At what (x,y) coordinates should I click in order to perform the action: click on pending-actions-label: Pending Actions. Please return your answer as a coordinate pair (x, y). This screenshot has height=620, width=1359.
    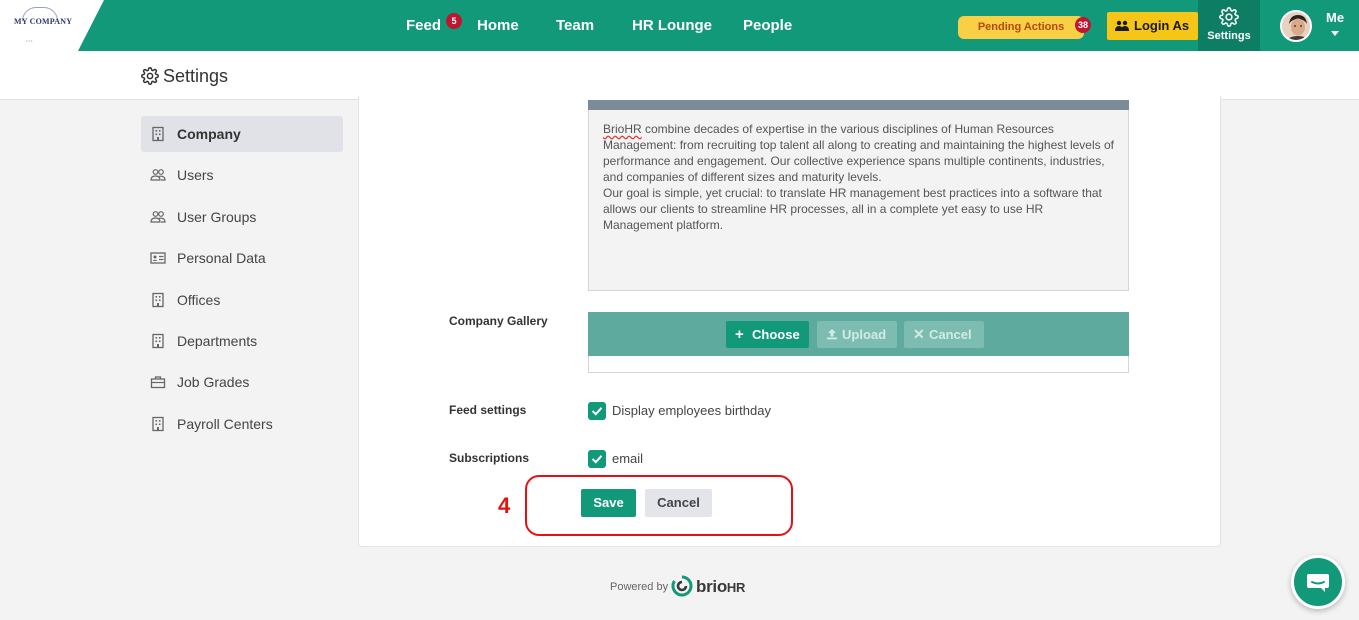
    Looking at the image, I should click on (1021, 27).